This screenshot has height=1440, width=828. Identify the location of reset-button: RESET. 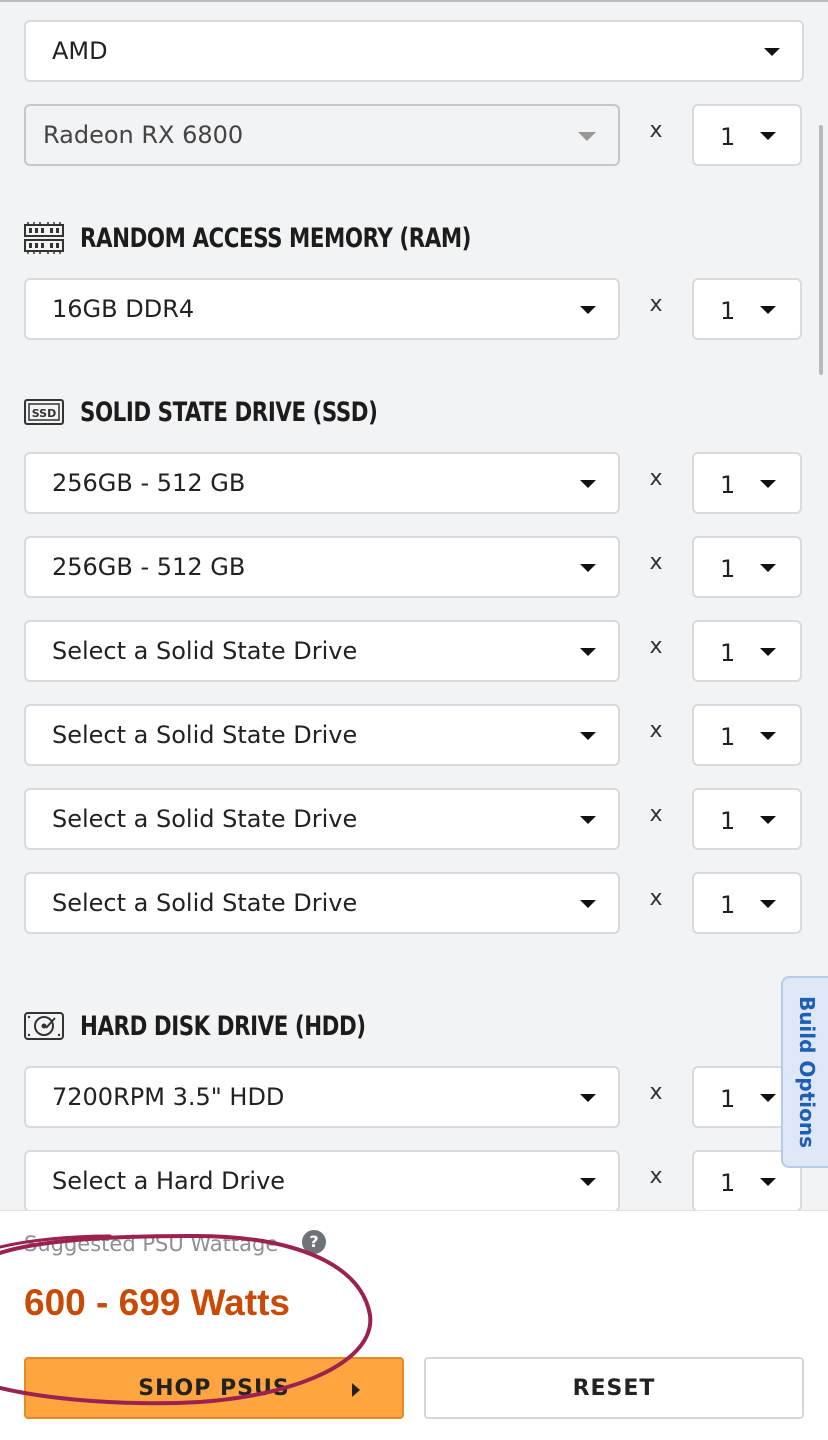
(614, 1388).